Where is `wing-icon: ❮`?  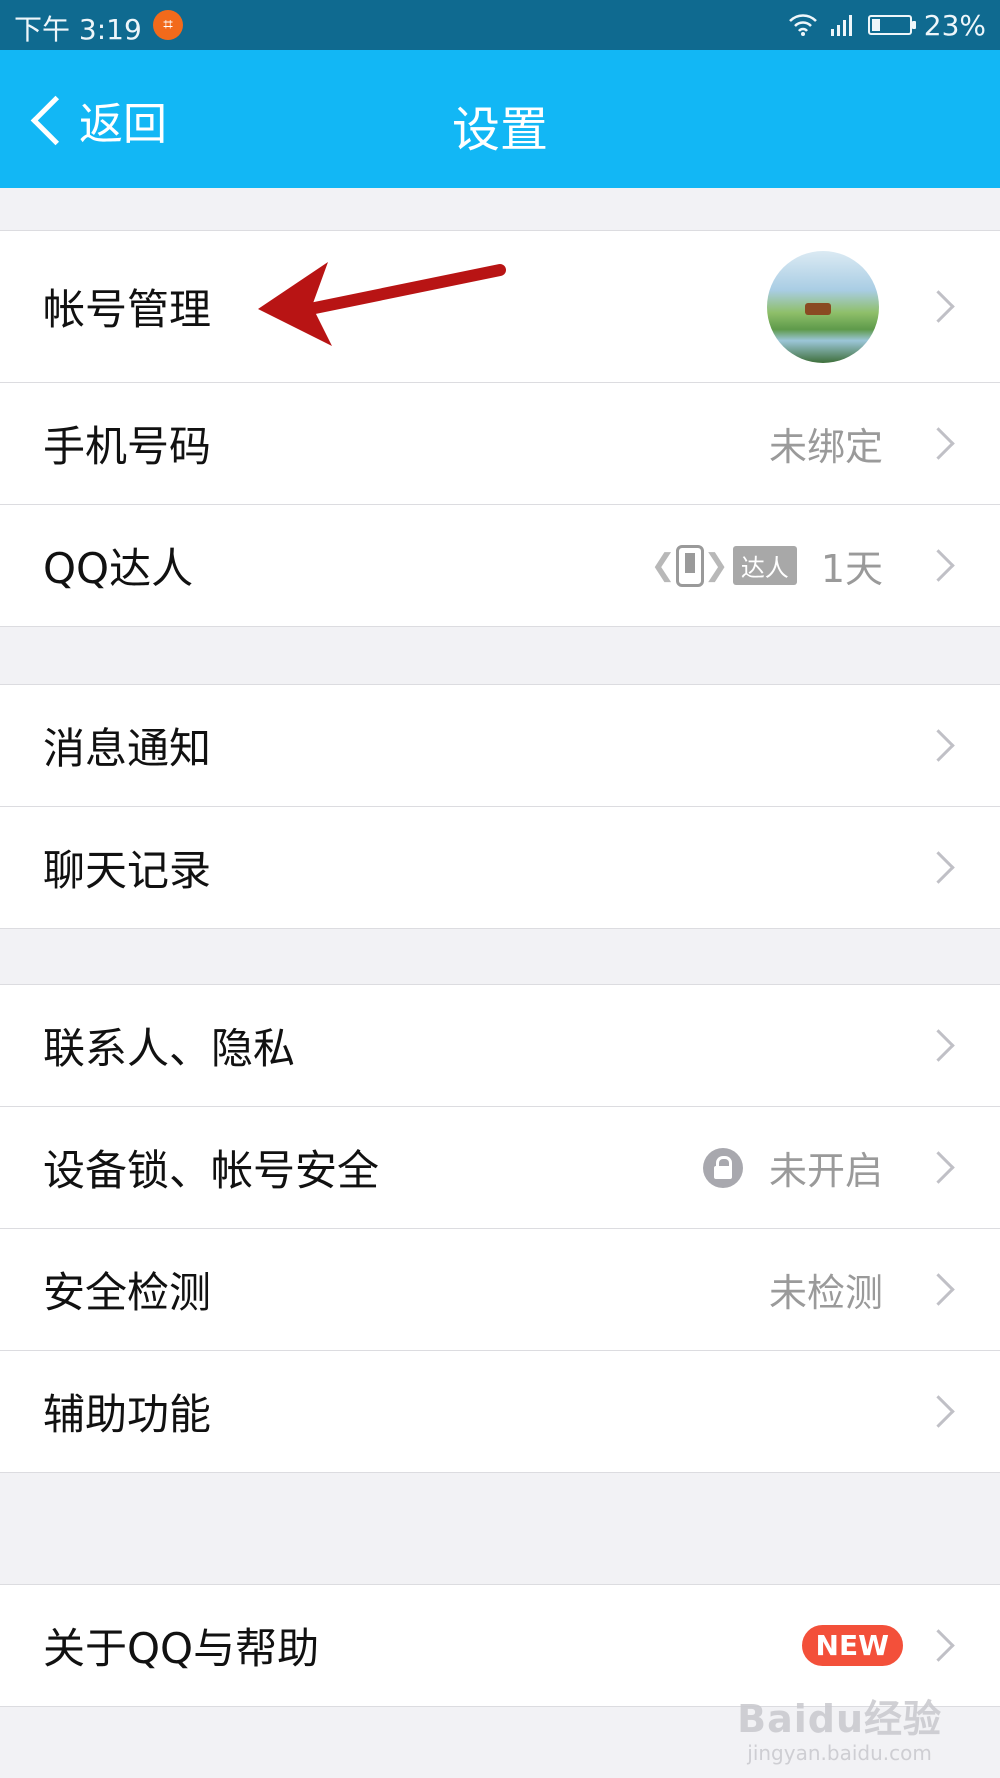
wing-icon: ❮ is located at coordinates (663, 565).